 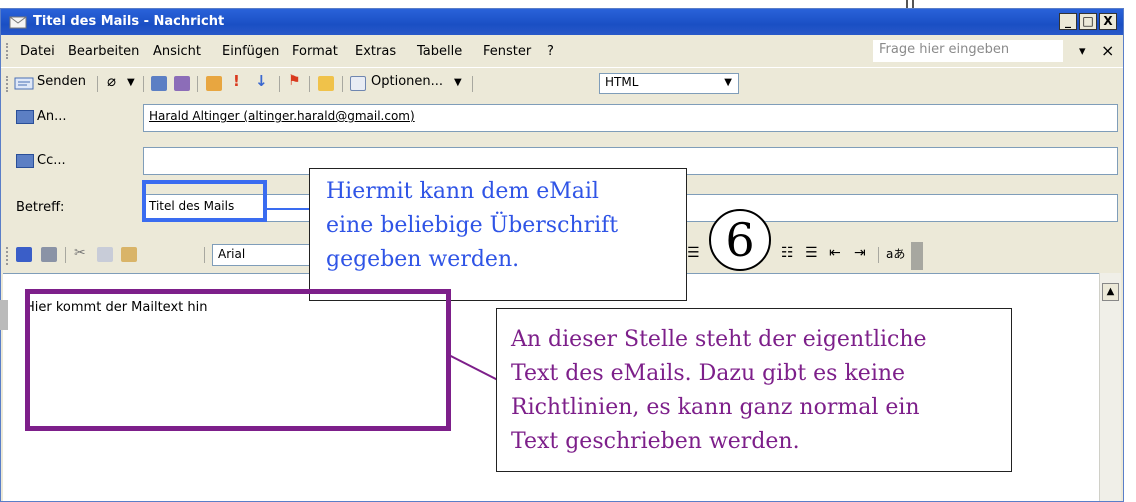 What do you see at coordinates (250, 51) in the screenshot?
I see `menu-einfuegen: Einfügen` at bounding box center [250, 51].